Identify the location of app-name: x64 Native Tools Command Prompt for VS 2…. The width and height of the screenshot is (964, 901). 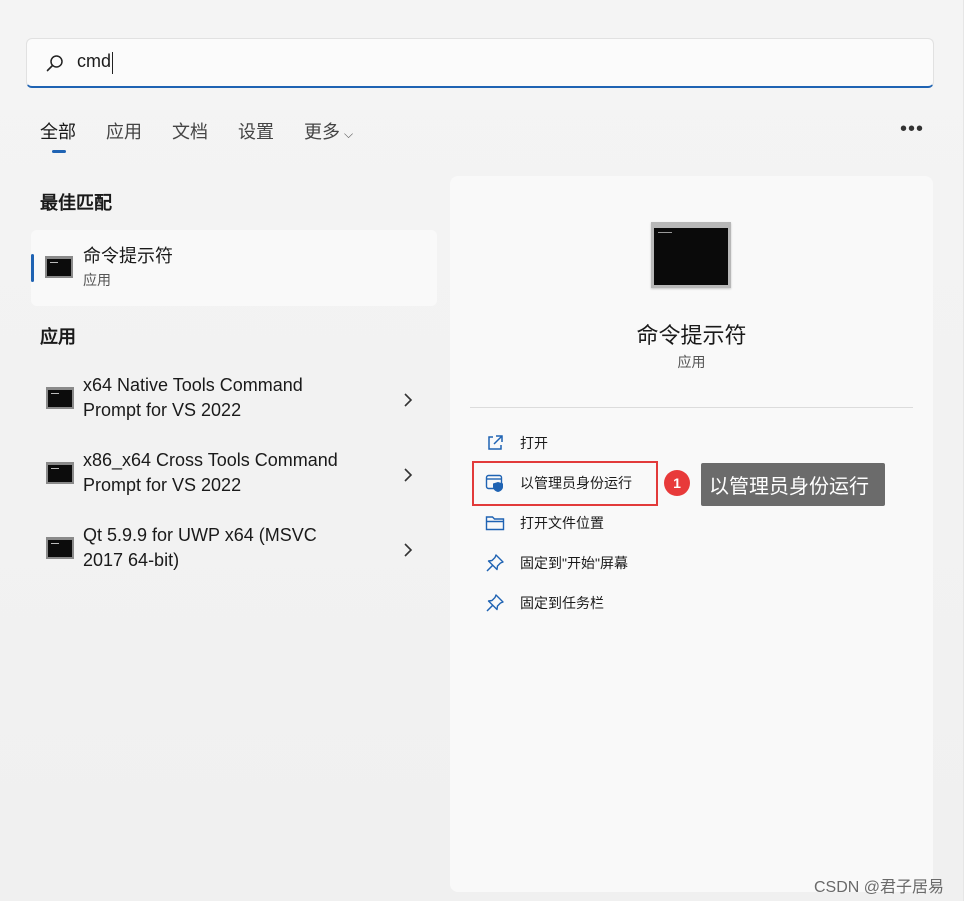
(193, 397).